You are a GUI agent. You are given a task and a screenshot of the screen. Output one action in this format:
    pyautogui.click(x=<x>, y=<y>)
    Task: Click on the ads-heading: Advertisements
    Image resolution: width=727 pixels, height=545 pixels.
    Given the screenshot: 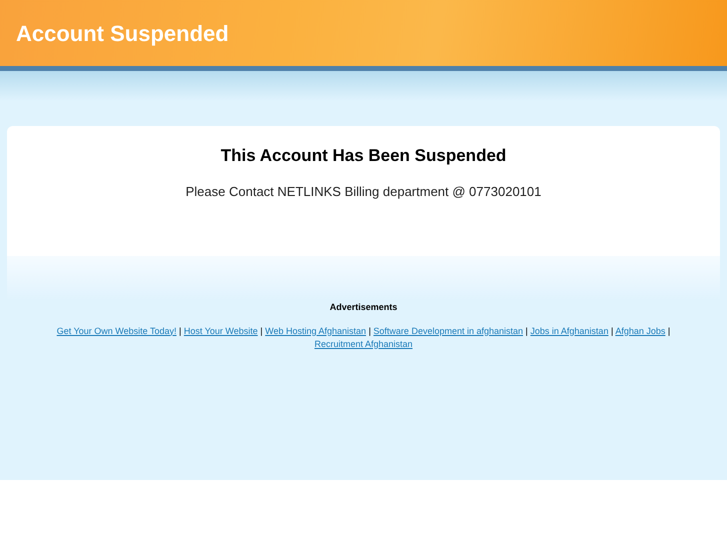 What is the action you would take?
    pyautogui.click(x=363, y=307)
    